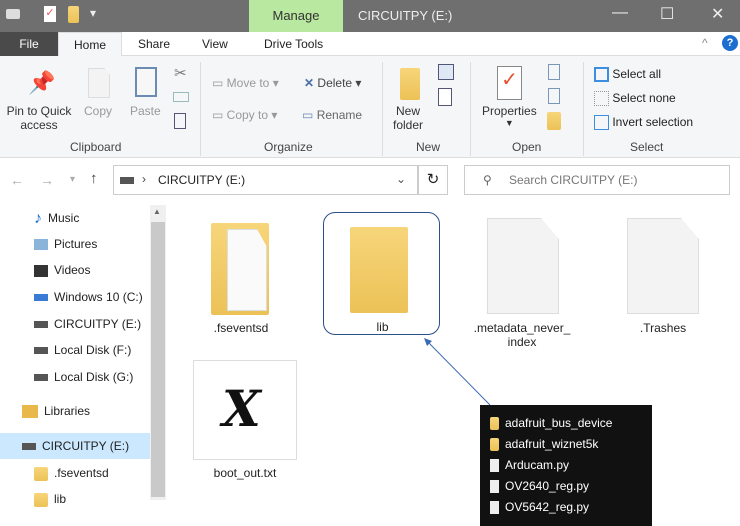 This screenshot has height=526, width=740. I want to click on videos-icon, so click(41, 270).